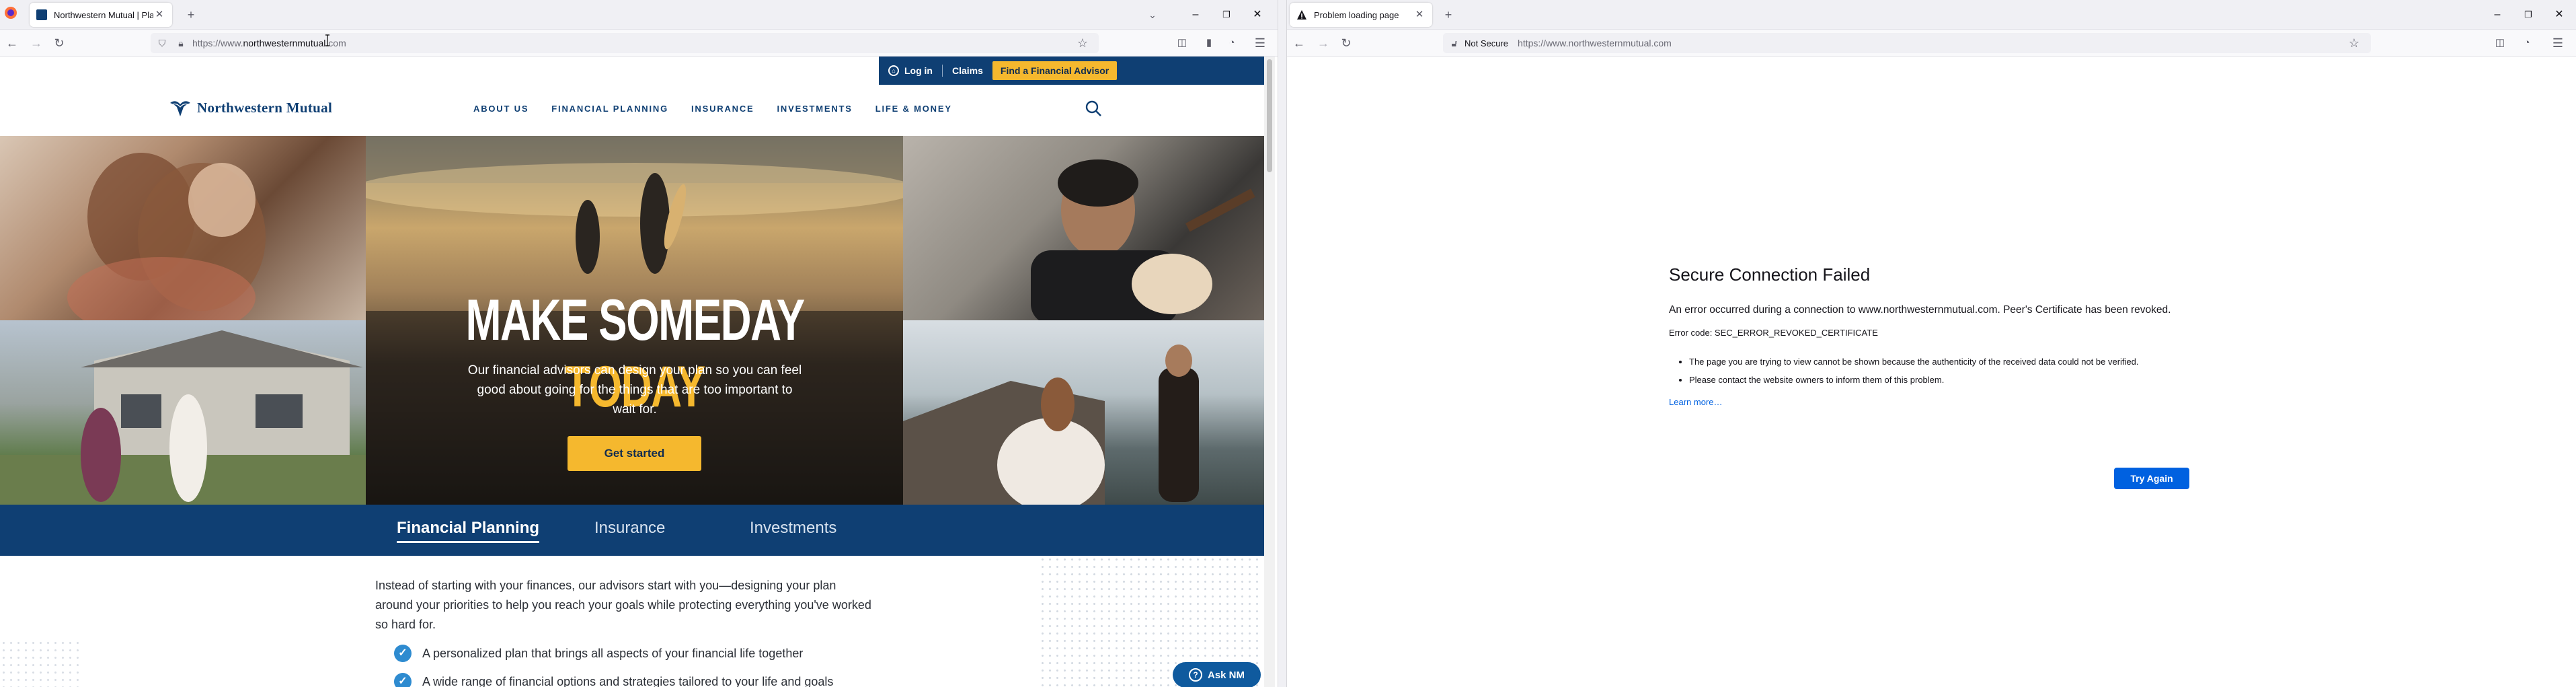 The width and height of the screenshot is (2576, 687). What do you see at coordinates (722, 109) in the screenshot?
I see `nav-insurance: INSURANCE` at bounding box center [722, 109].